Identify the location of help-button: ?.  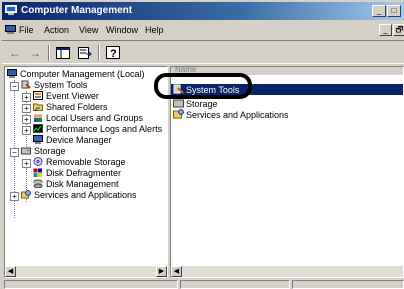
(113, 53).